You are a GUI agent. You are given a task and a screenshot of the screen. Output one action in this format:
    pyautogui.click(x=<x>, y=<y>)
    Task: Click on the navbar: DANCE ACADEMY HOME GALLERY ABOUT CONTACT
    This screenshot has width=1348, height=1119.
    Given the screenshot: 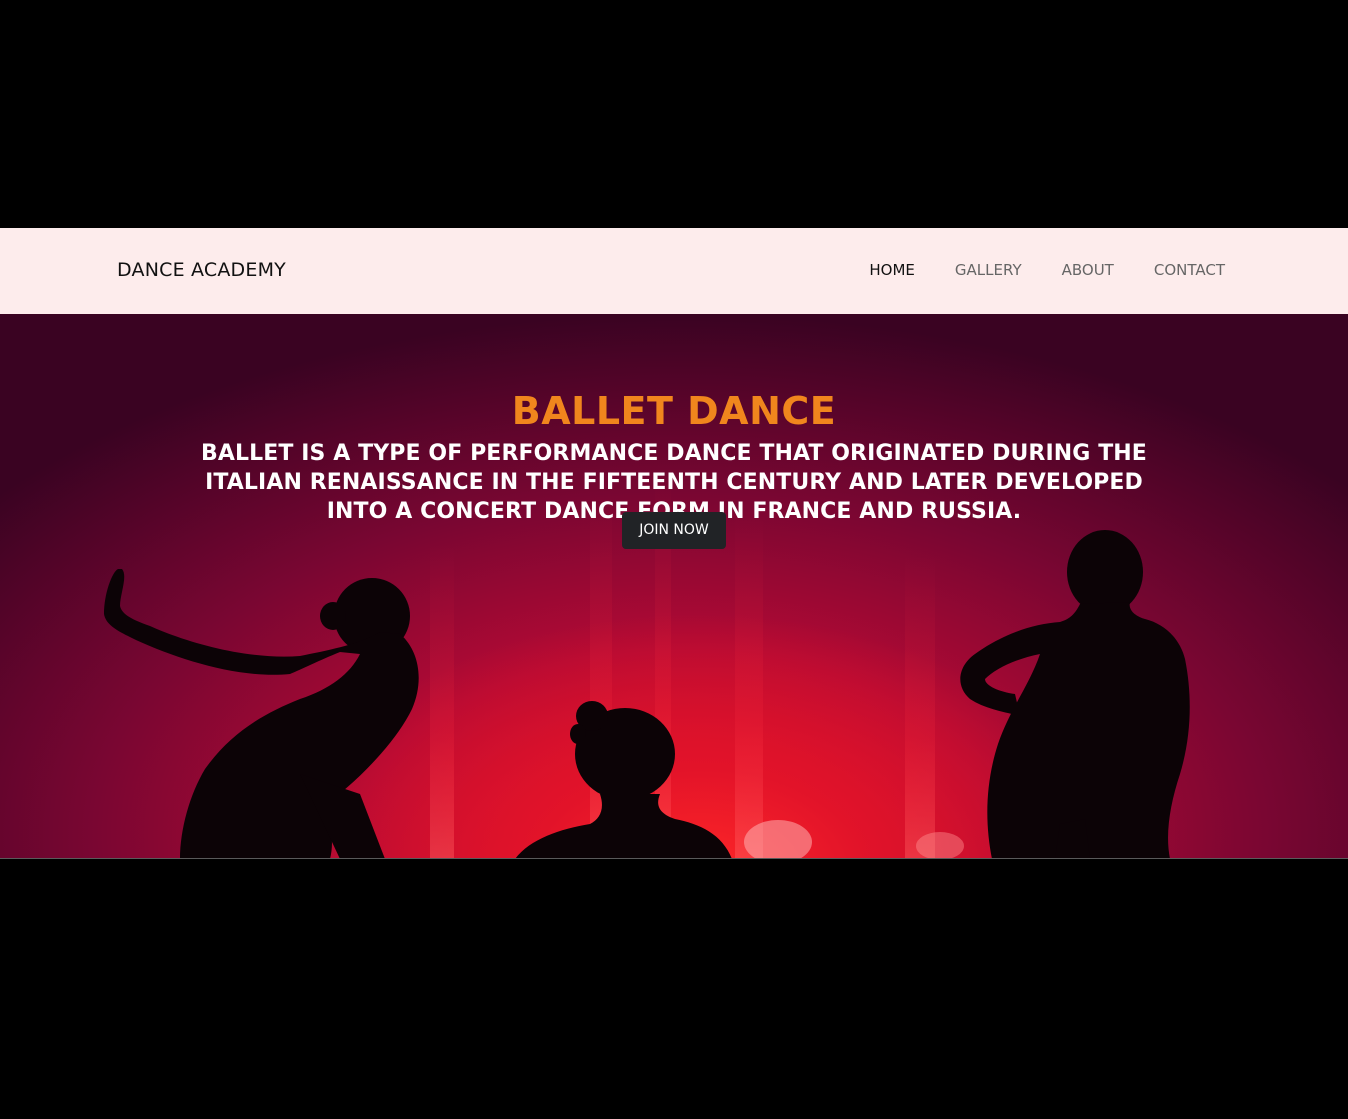 What is the action you would take?
    pyautogui.click(x=674, y=271)
    